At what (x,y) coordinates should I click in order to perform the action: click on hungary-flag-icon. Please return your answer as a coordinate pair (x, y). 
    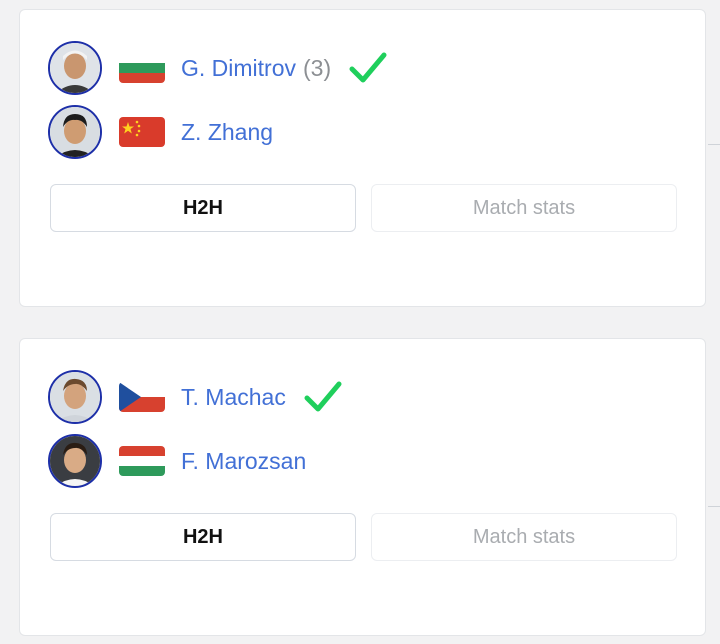
    Looking at the image, I should click on (142, 461).